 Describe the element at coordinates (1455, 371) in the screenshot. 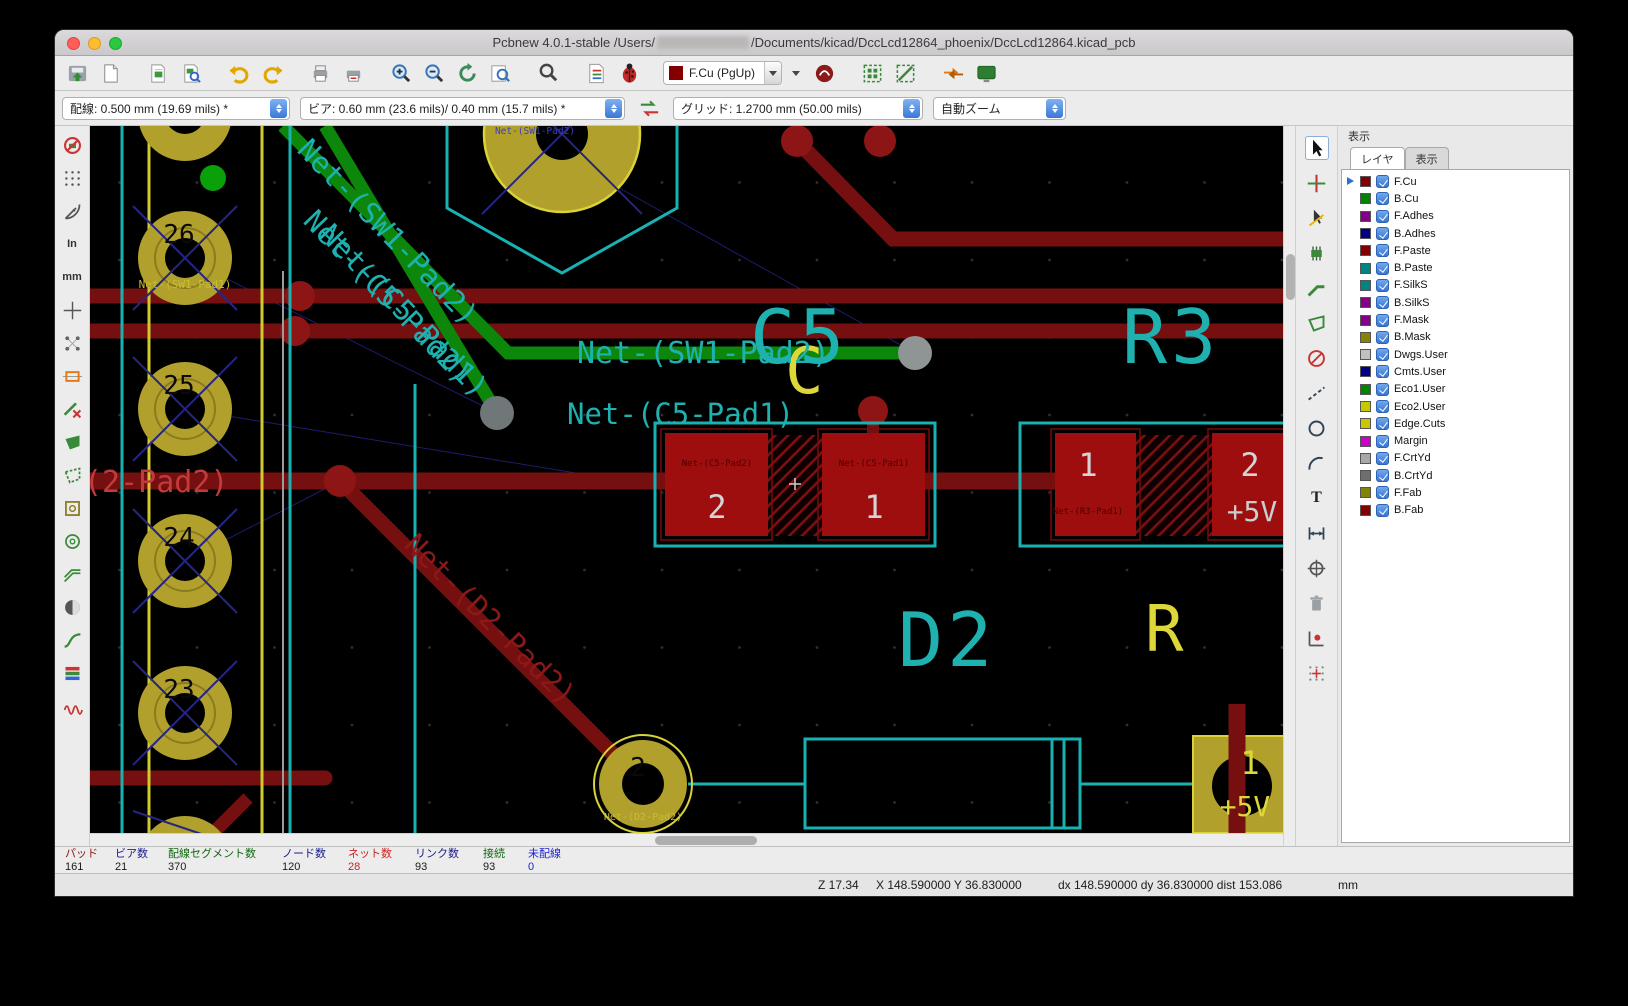

I see `layer-row: Cmts.User` at that location.